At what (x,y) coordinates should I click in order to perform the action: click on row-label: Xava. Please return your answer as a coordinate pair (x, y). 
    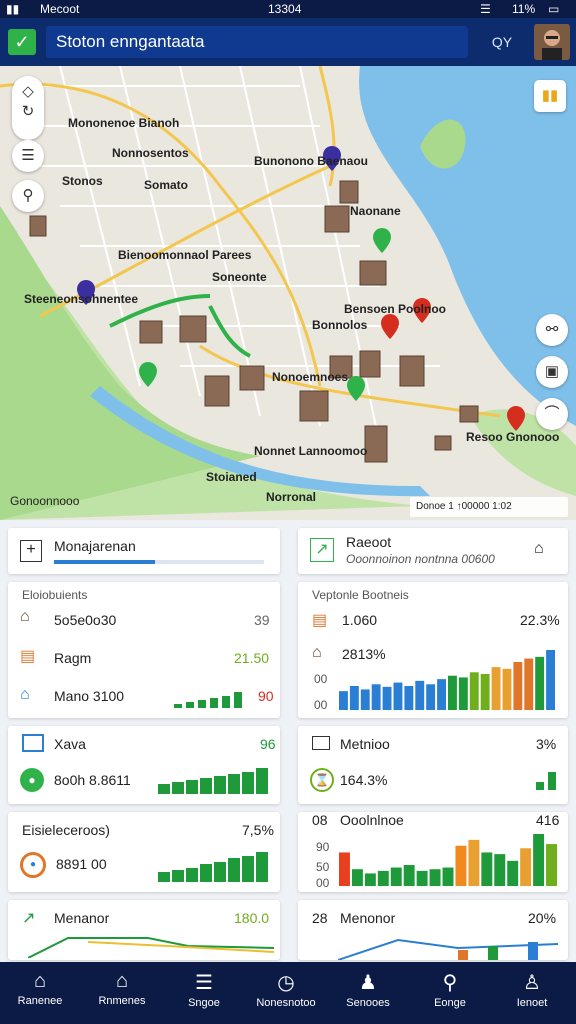
    Looking at the image, I should click on (70, 744).